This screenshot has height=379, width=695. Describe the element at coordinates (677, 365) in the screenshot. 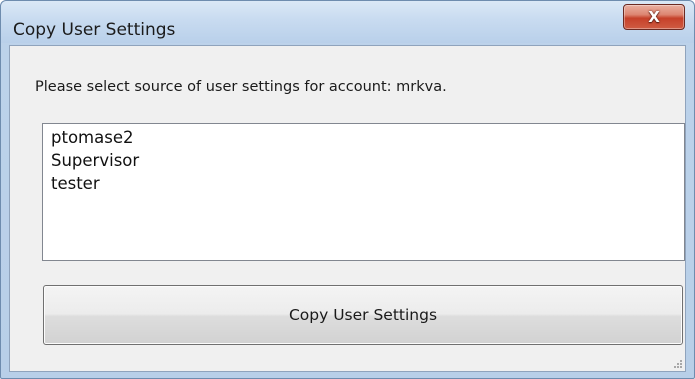

I see `resize-grip-icon` at that location.